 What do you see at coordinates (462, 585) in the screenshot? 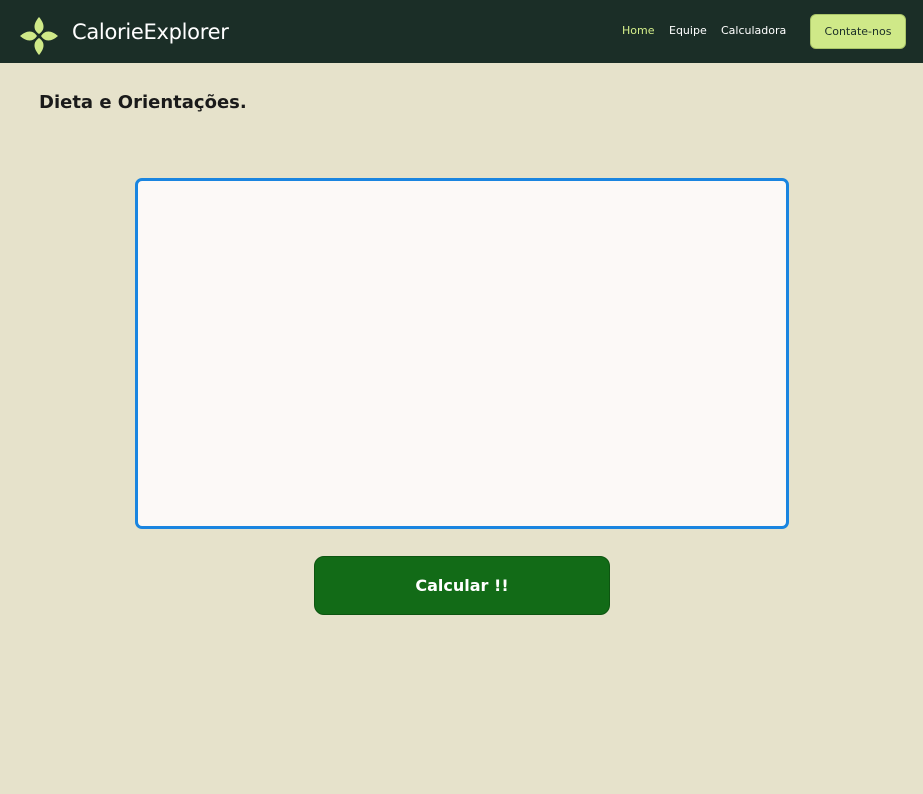
I see `calculate-button: Calcular !!` at bounding box center [462, 585].